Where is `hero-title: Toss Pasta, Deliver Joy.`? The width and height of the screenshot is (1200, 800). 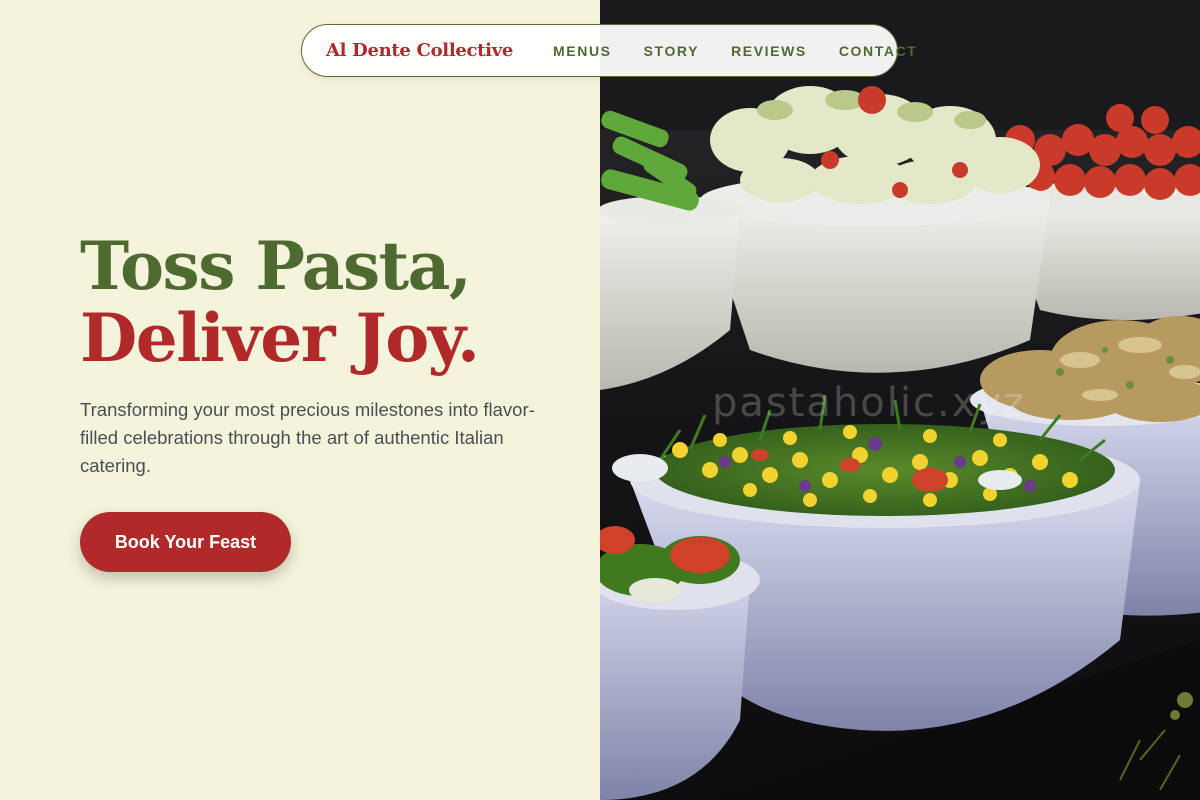 hero-title: Toss Pasta, Deliver Joy. is located at coordinates (280, 302).